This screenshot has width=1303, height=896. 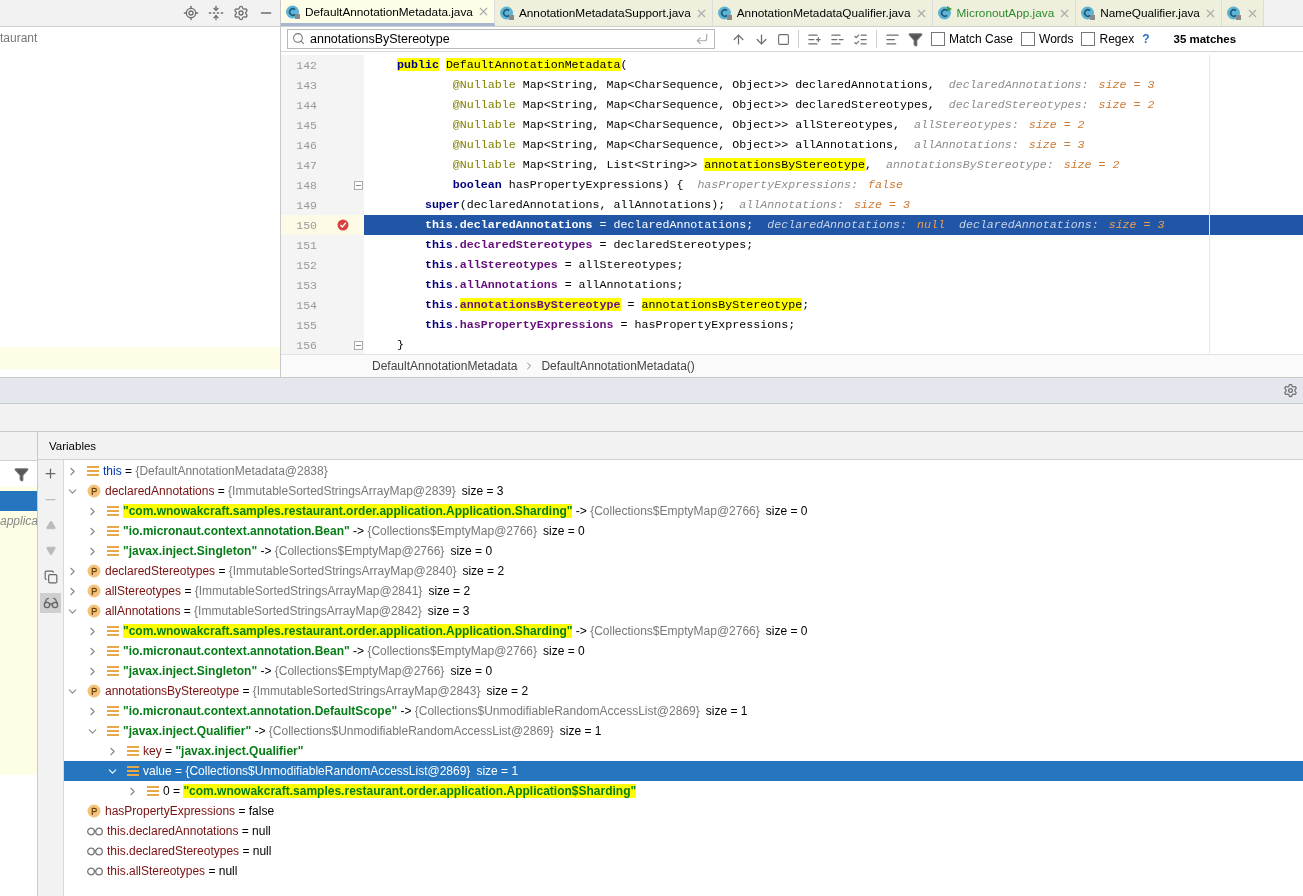 What do you see at coordinates (1004, 13) in the screenshot?
I see `editor-tab: MicronoutApp.java` at bounding box center [1004, 13].